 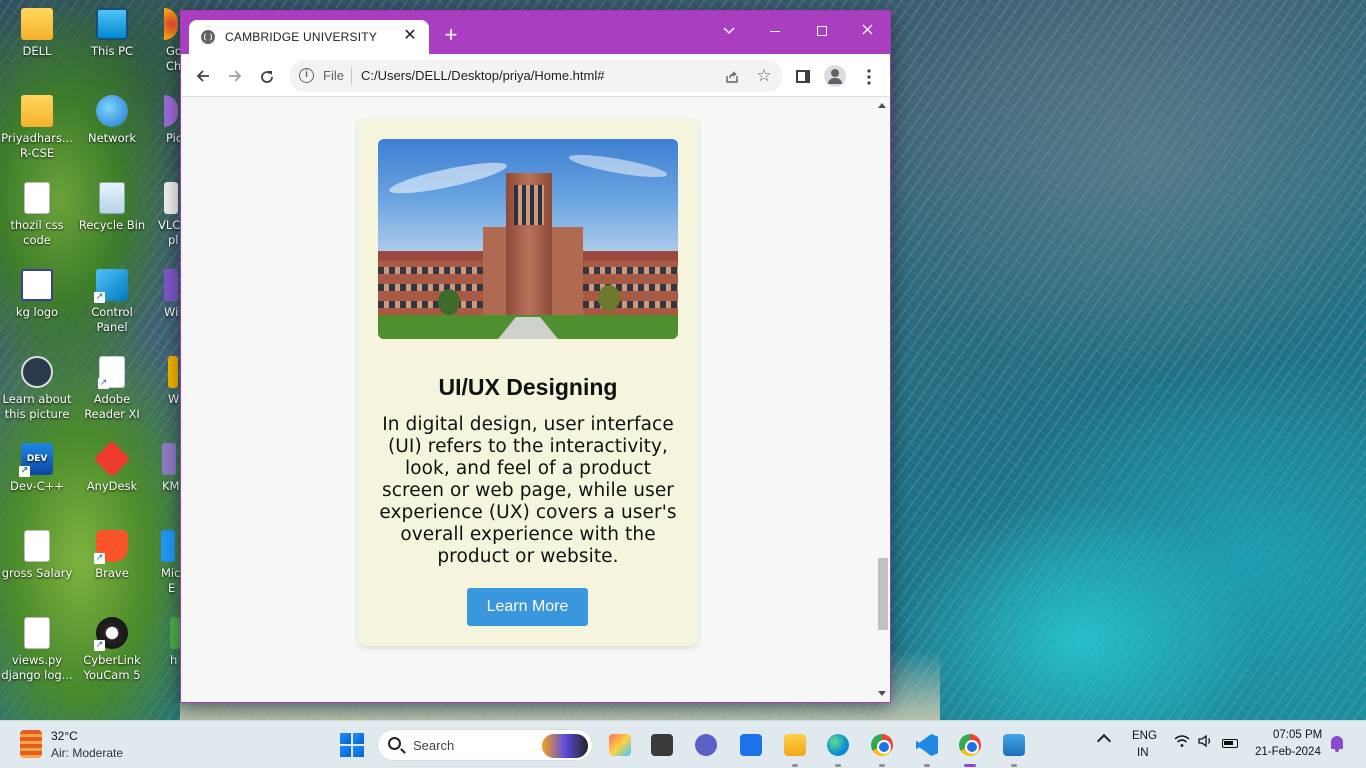 What do you see at coordinates (173, 138) in the screenshot?
I see `desktop-icon-label: Pic` at bounding box center [173, 138].